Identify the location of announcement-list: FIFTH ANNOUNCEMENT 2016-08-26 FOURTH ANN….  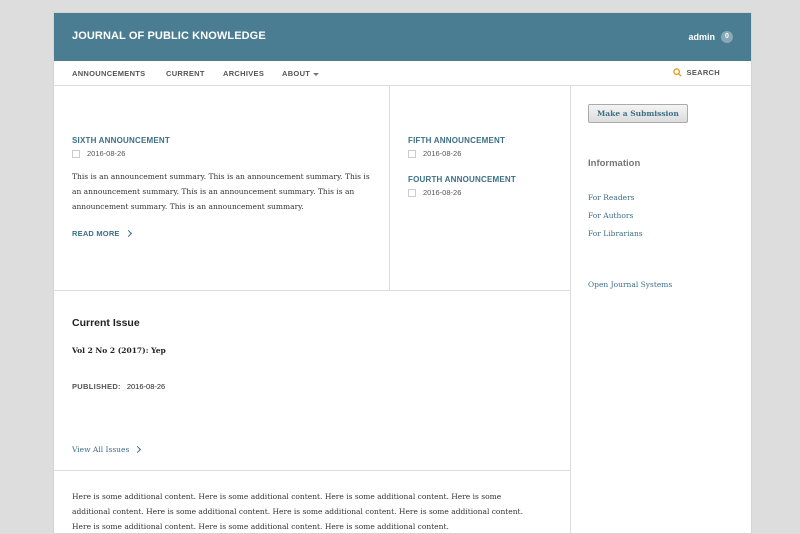
(480, 188).